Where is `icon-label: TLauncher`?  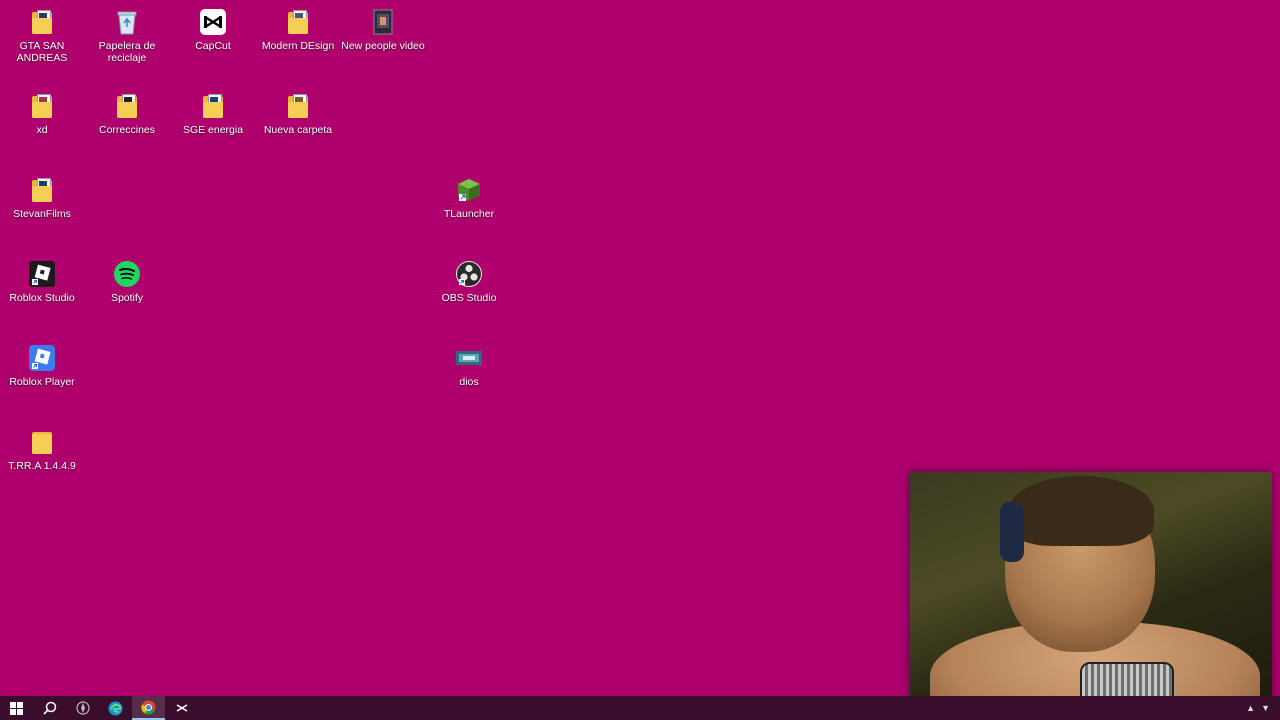
icon-label: TLauncher is located at coordinates (469, 214).